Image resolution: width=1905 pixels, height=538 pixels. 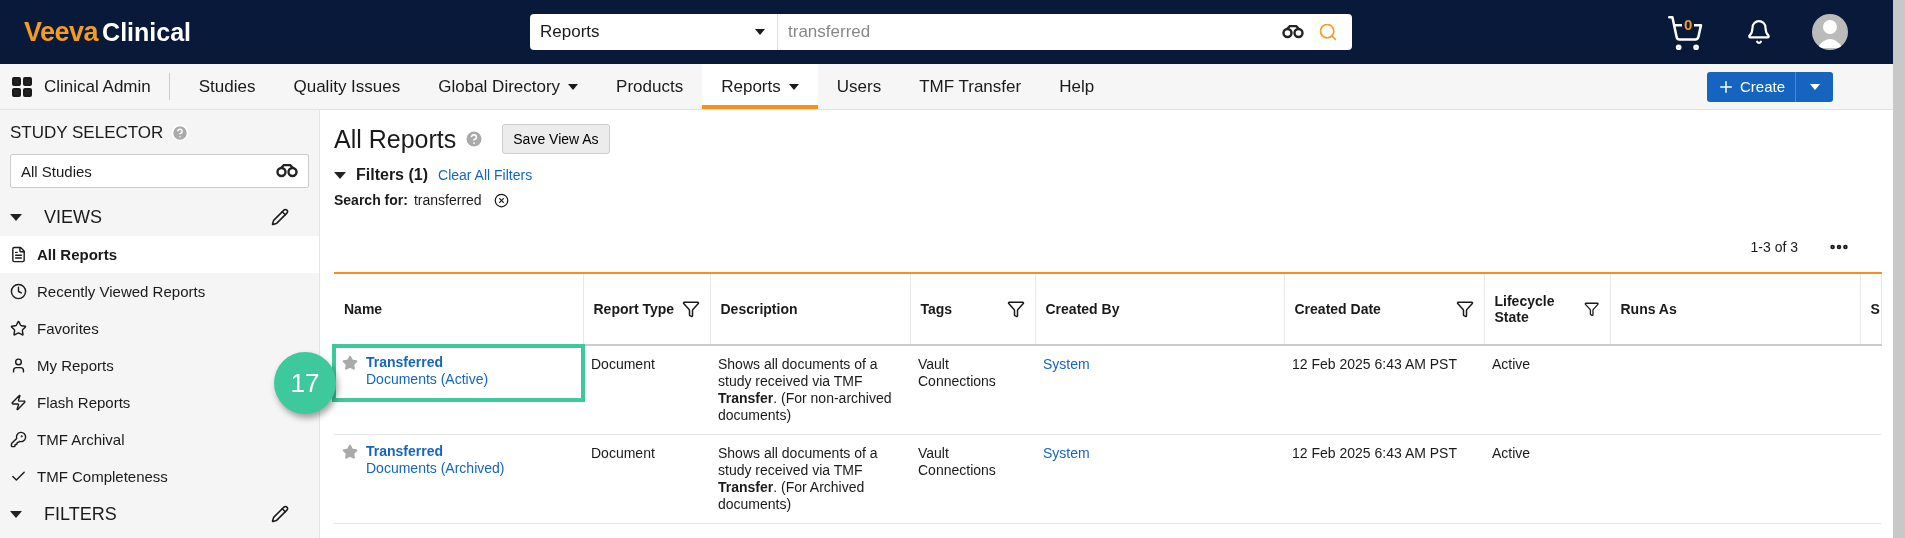 What do you see at coordinates (108, 32) in the screenshot?
I see `app-logo: VeevaClinical` at bounding box center [108, 32].